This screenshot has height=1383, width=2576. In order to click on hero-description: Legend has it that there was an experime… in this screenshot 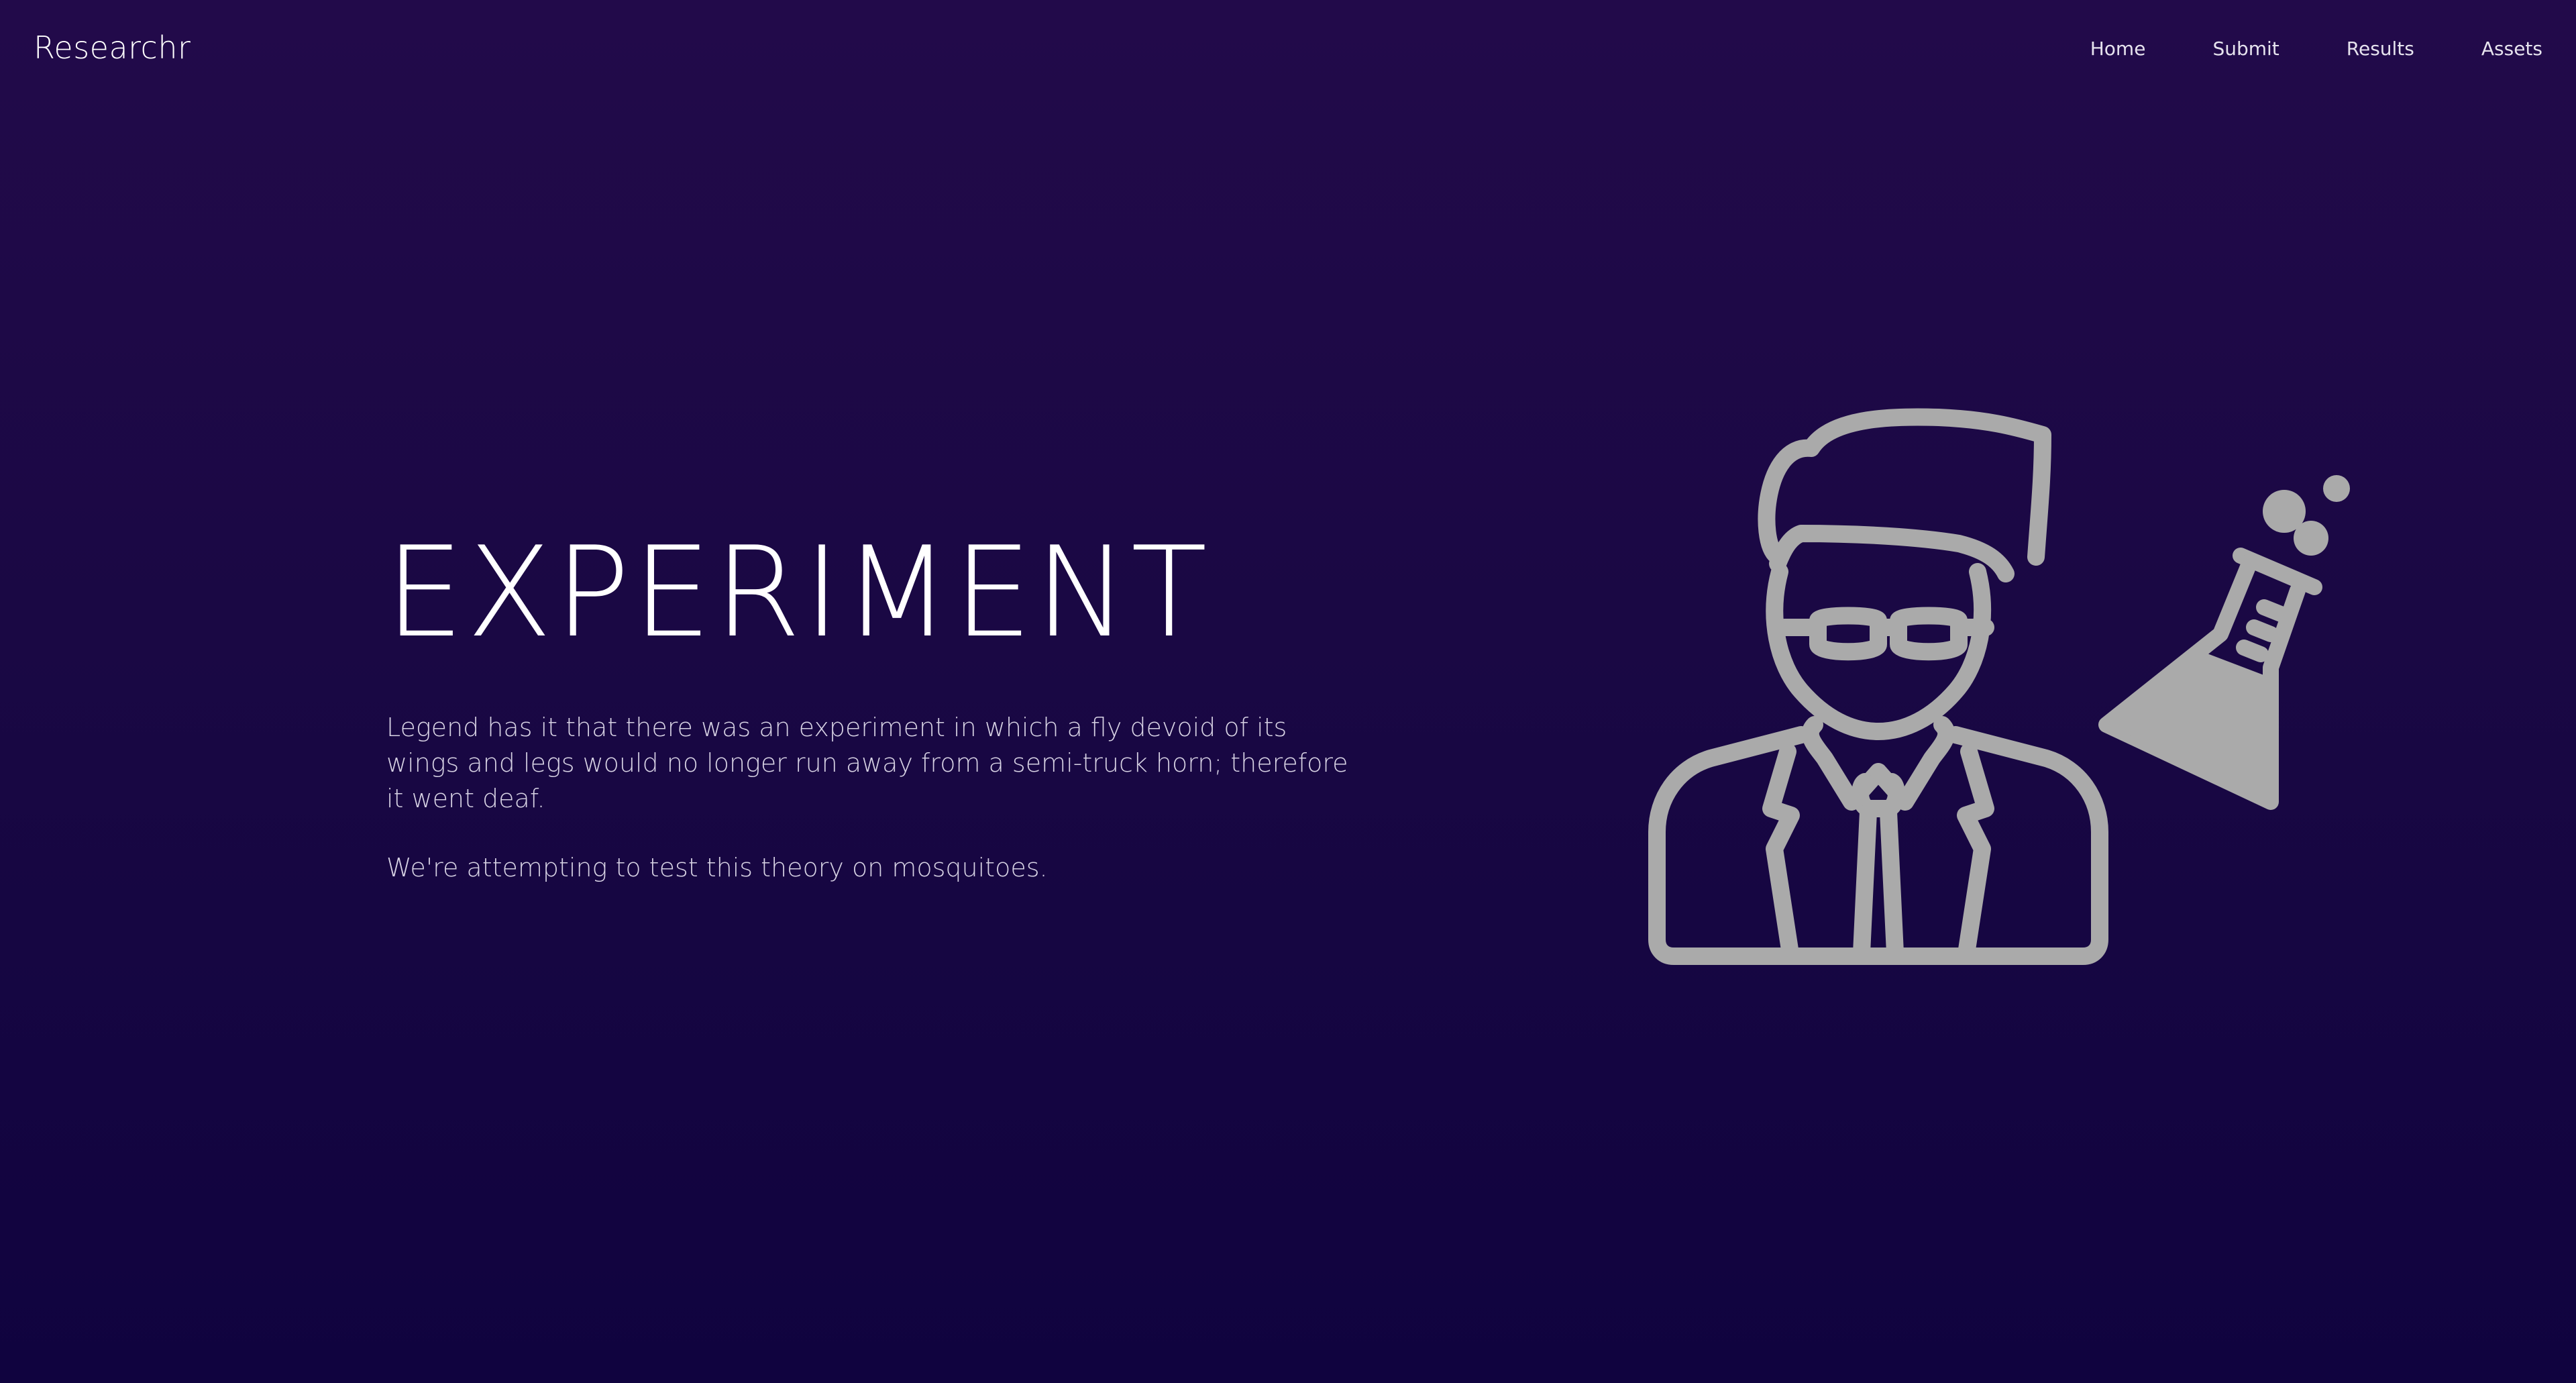, I will do `click(869, 814)`.